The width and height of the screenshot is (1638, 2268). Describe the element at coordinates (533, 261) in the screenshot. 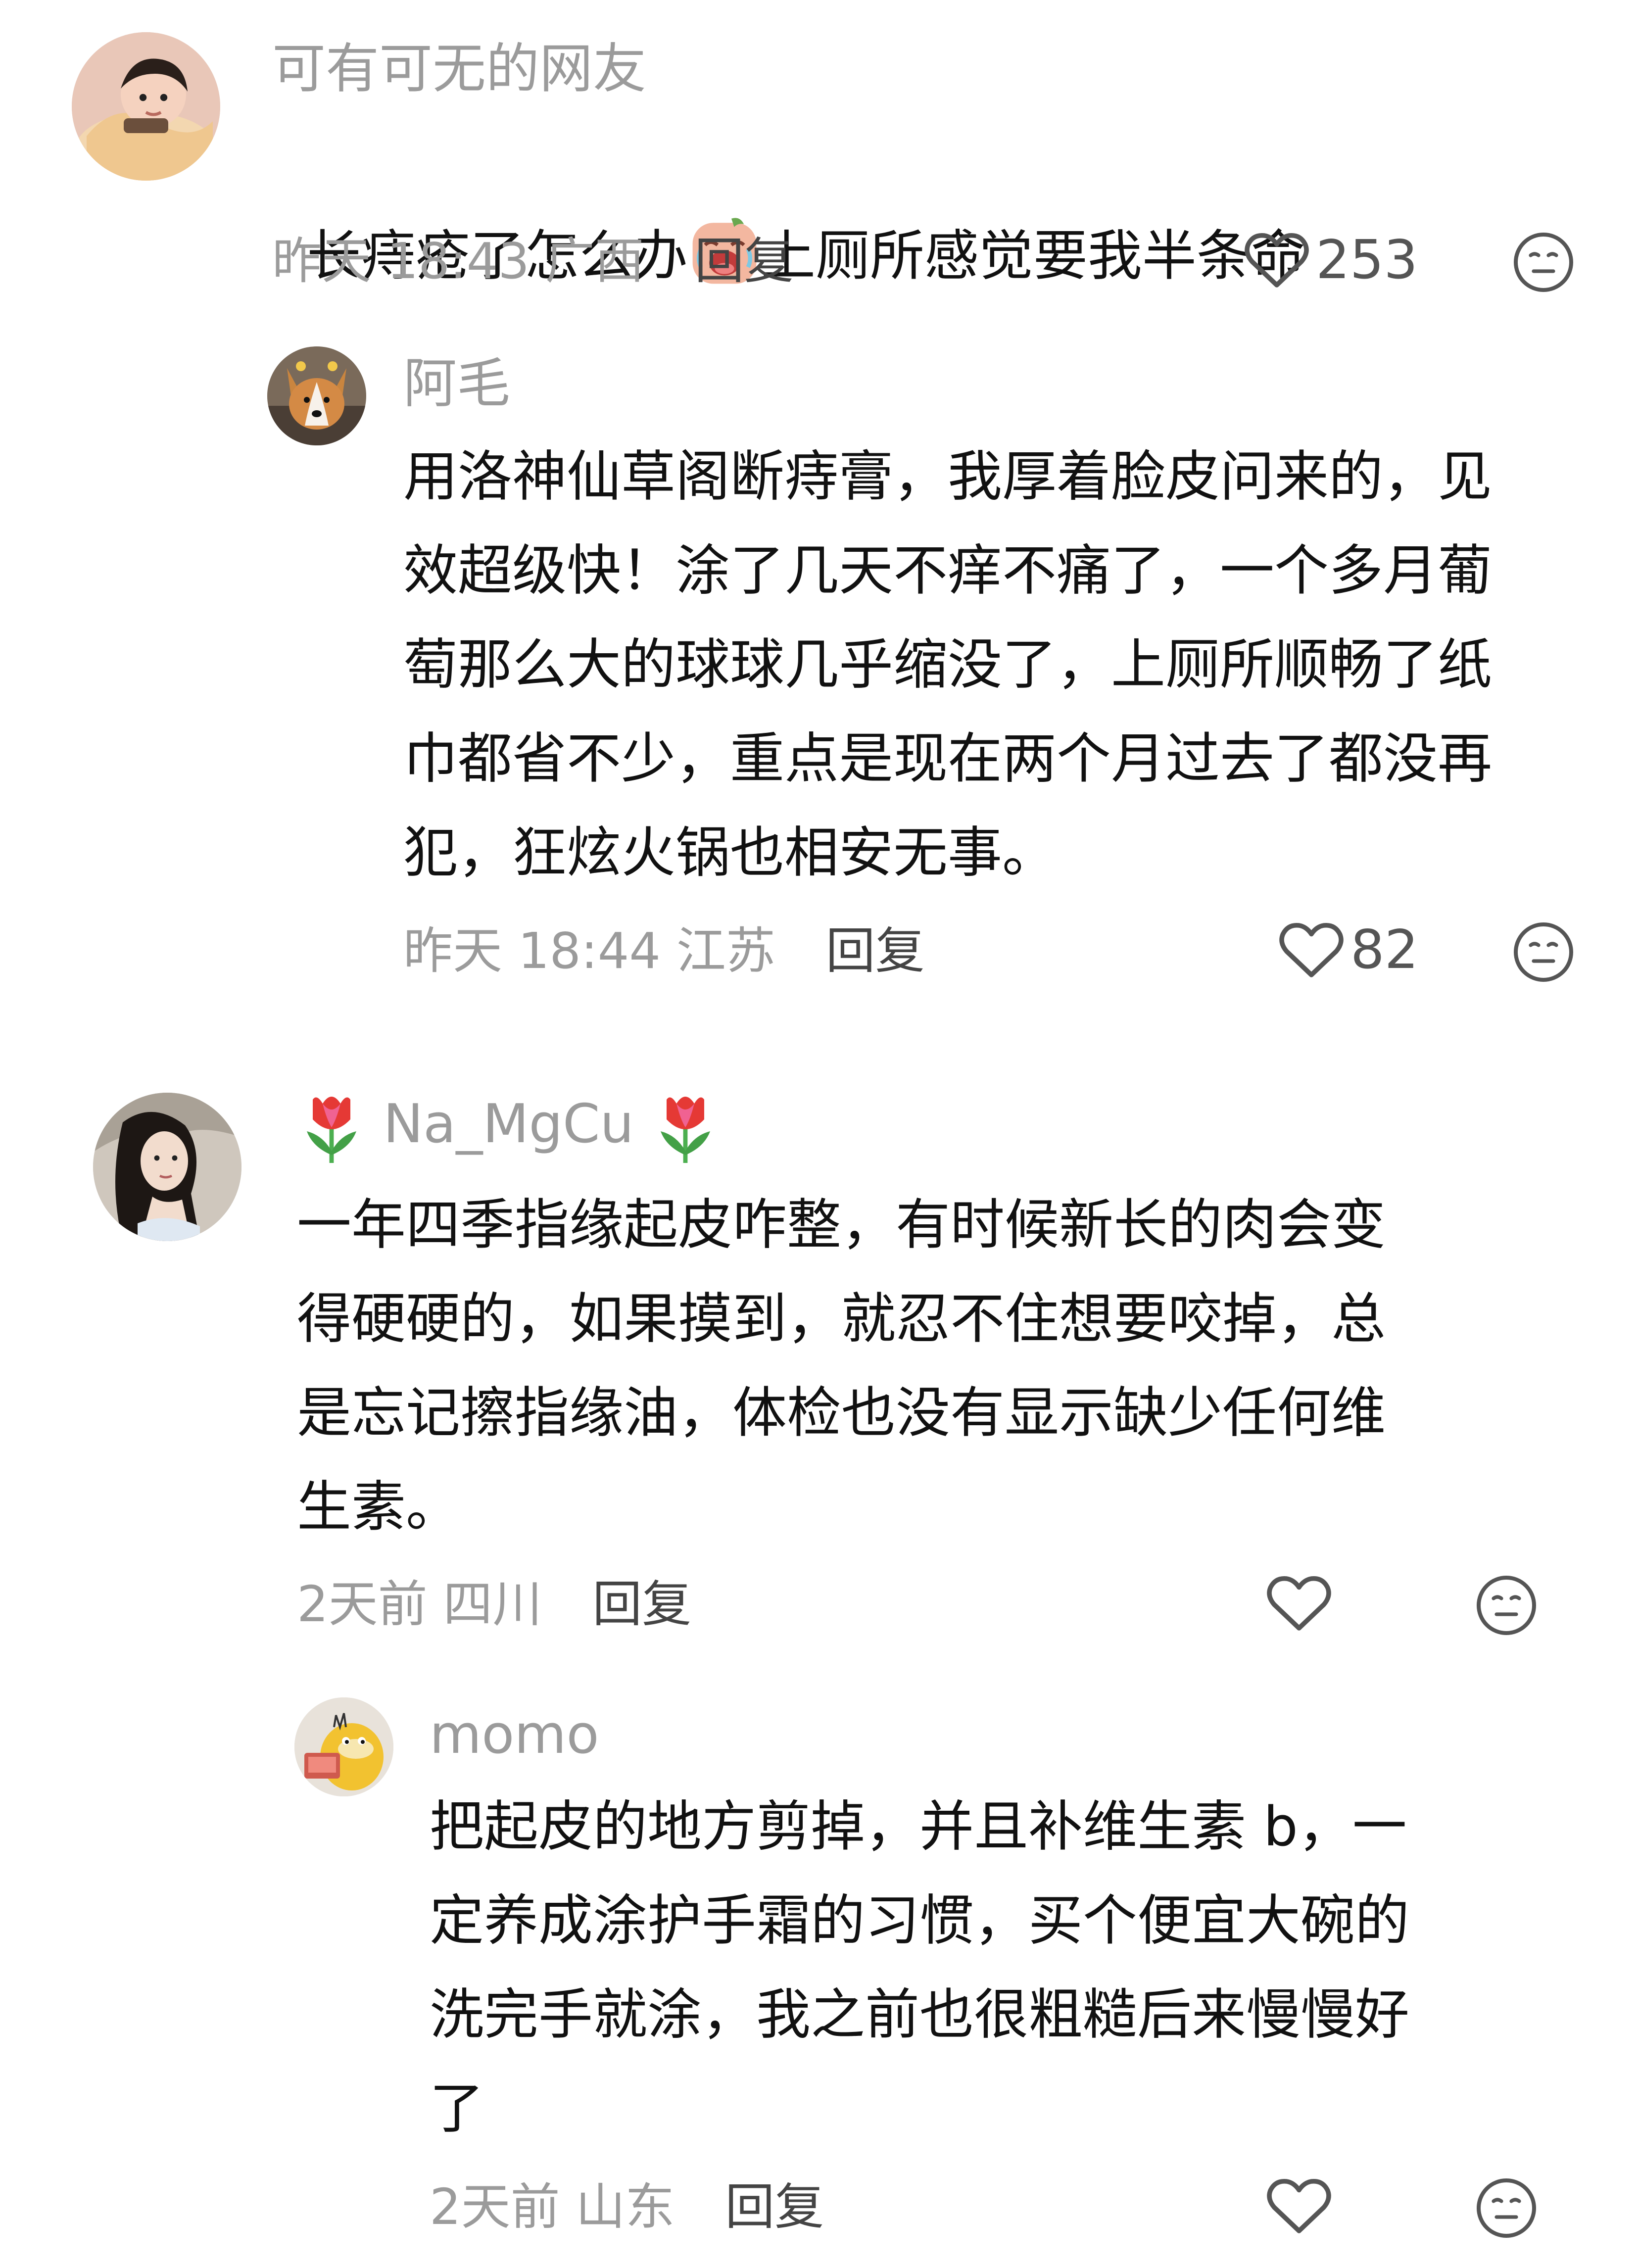

I see `comment-meta: 昨天 18:43 广西 回复` at that location.